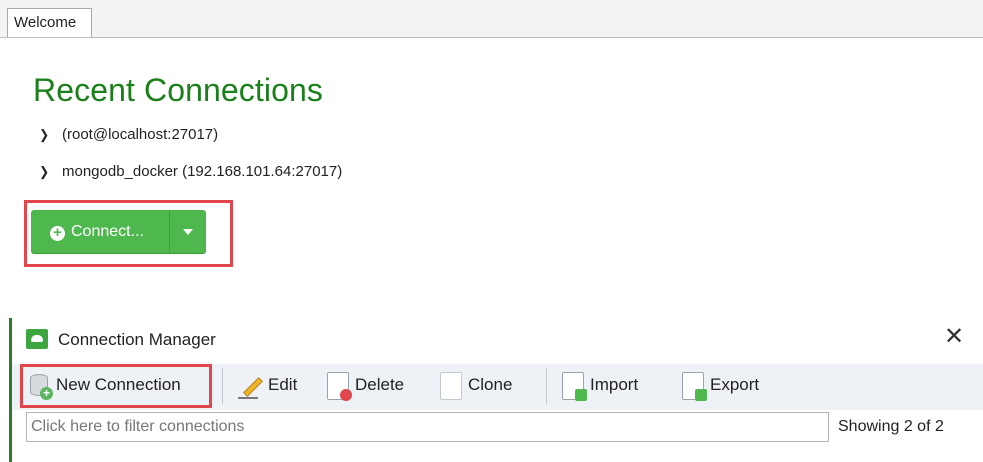  I want to click on recent-connection-item: ❯ (root@localhost:27017), so click(128, 134).